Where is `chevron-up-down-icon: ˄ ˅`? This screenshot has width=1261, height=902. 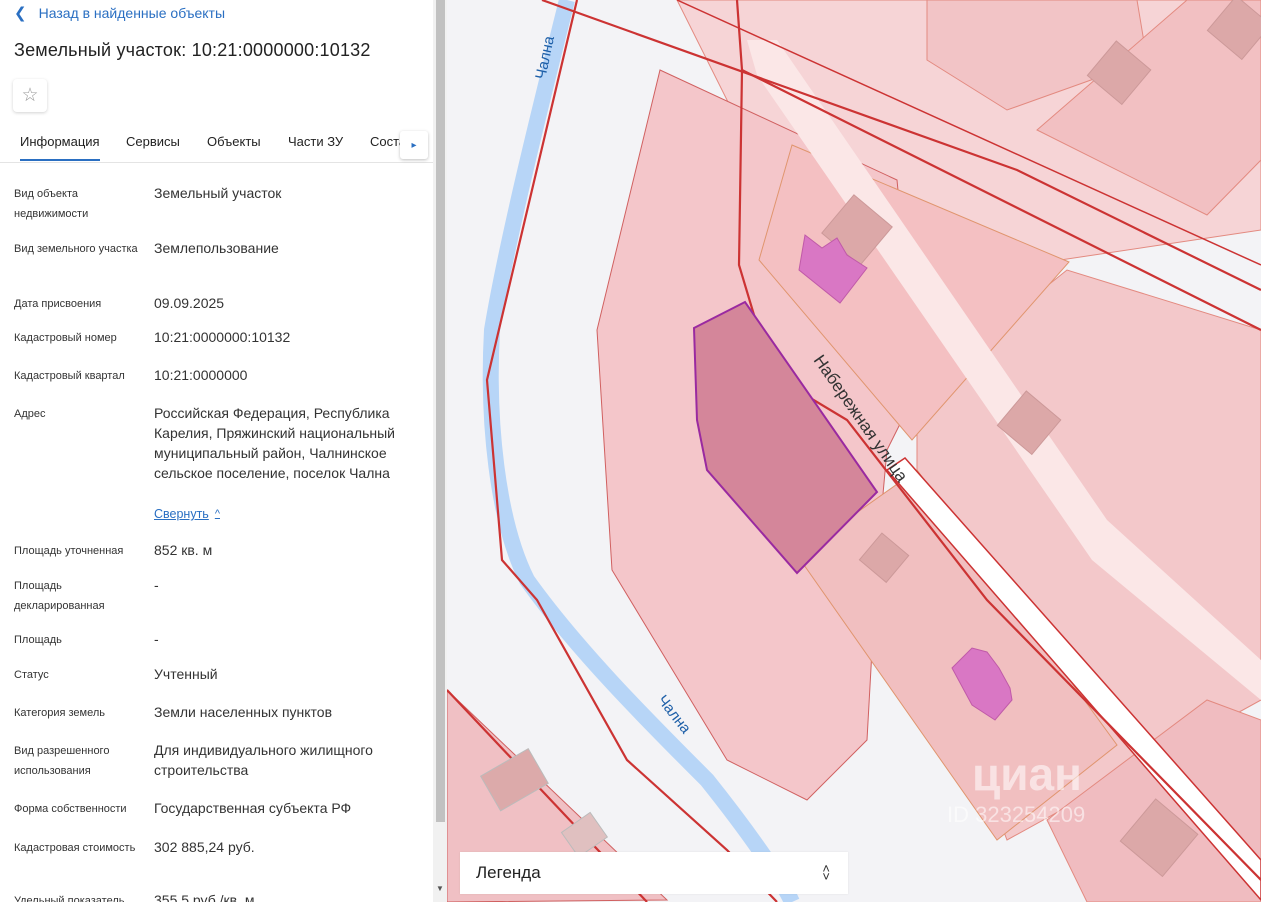 chevron-up-down-icon: ˄ ˅ is located at coordinates (826, 872).